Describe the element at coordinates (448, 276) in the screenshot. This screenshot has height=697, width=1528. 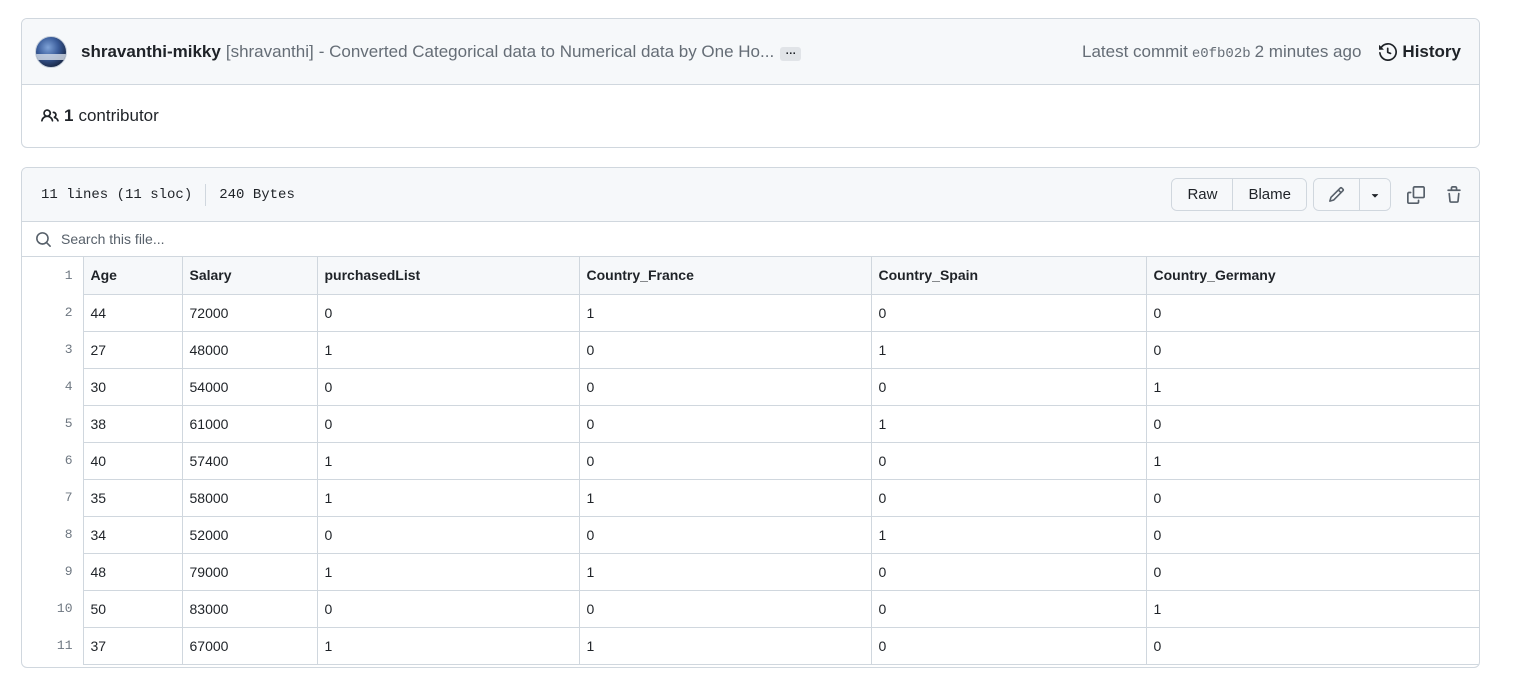
I see `table-header-cell: purchasedList` at that location.